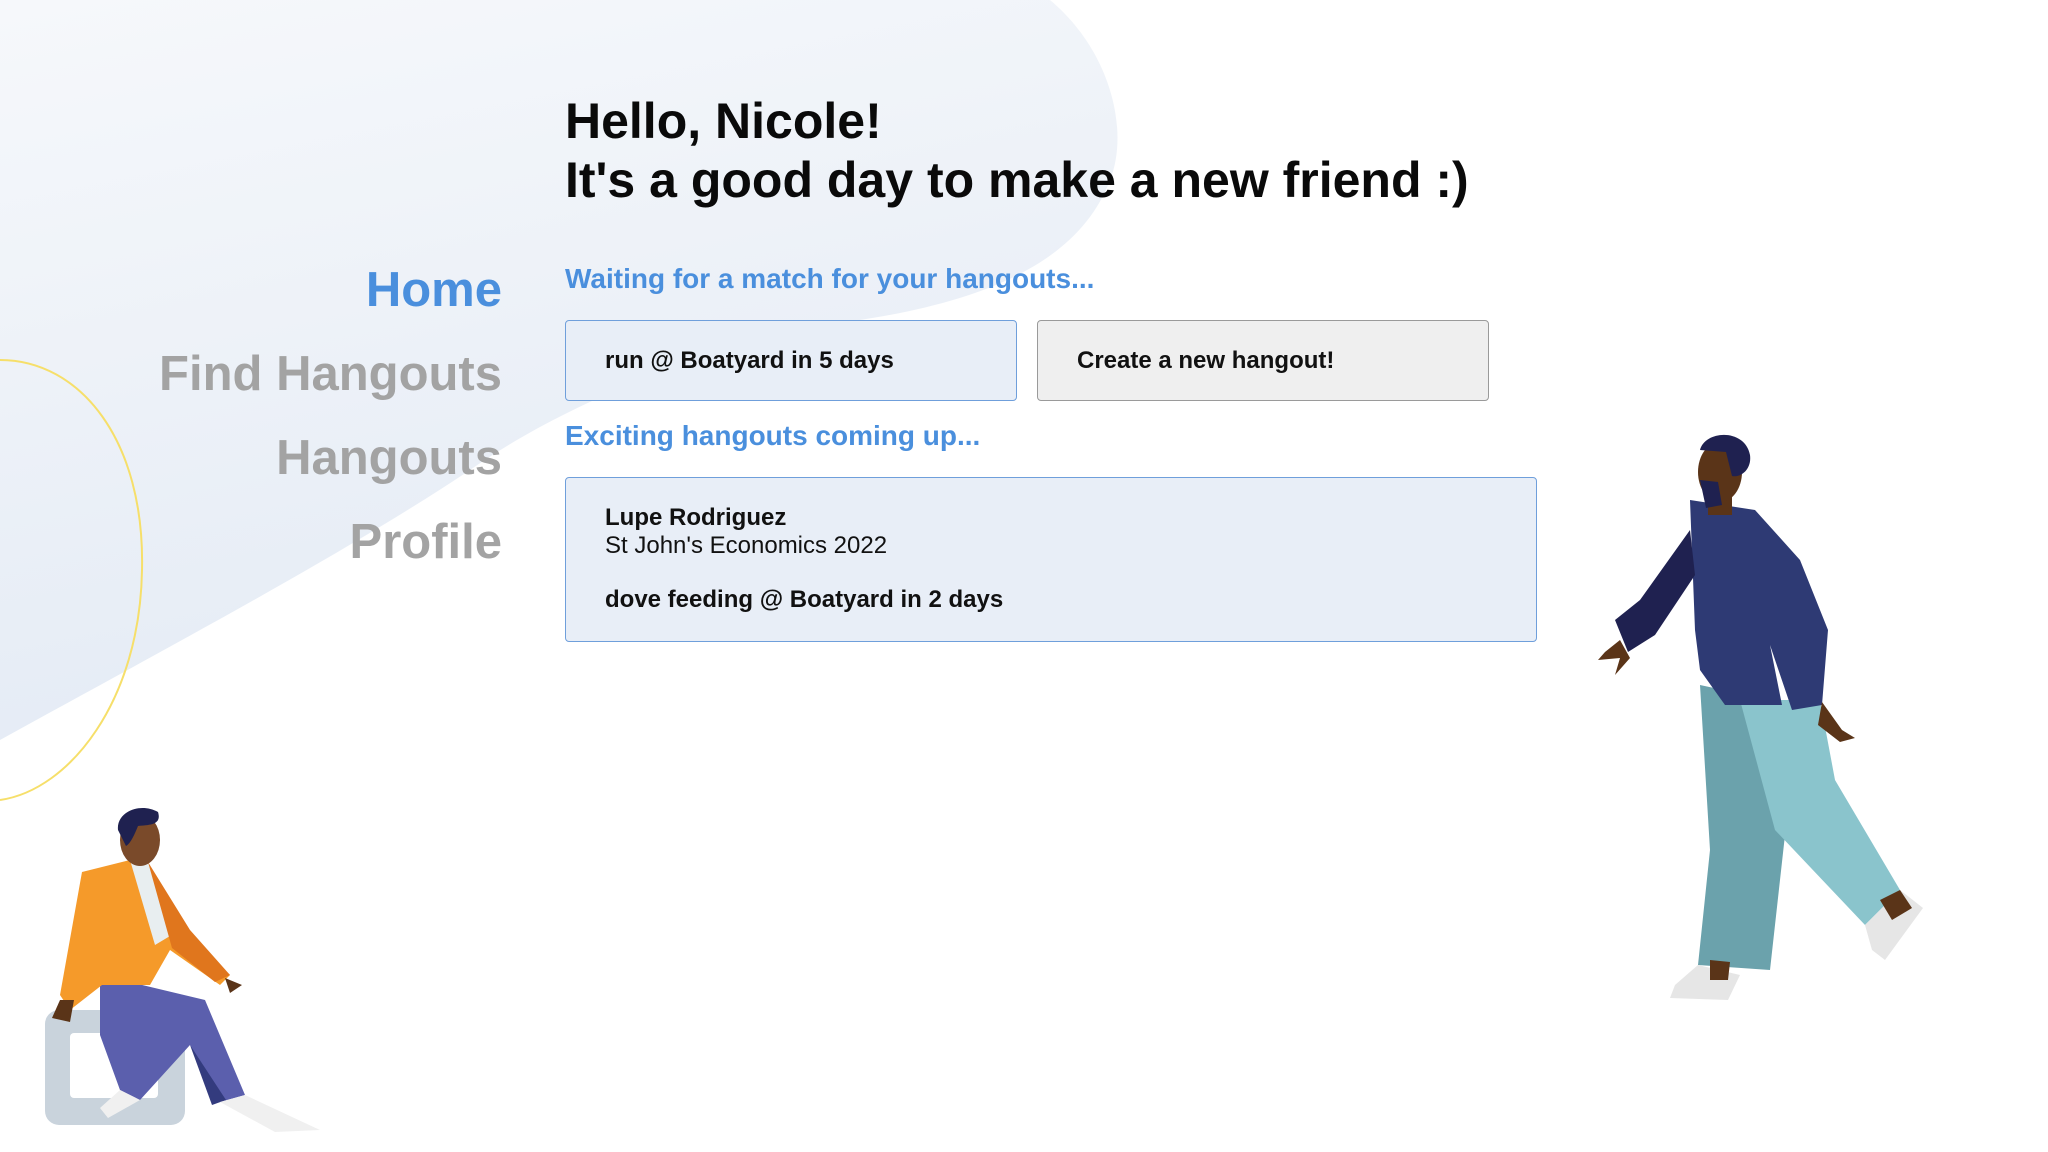 The width and height of the screenshot is (2048, 1152). What do you see at coordinates (182, 970) in the screenshot?
I see `seated-person-illustration` at bounding box center [182, 970].